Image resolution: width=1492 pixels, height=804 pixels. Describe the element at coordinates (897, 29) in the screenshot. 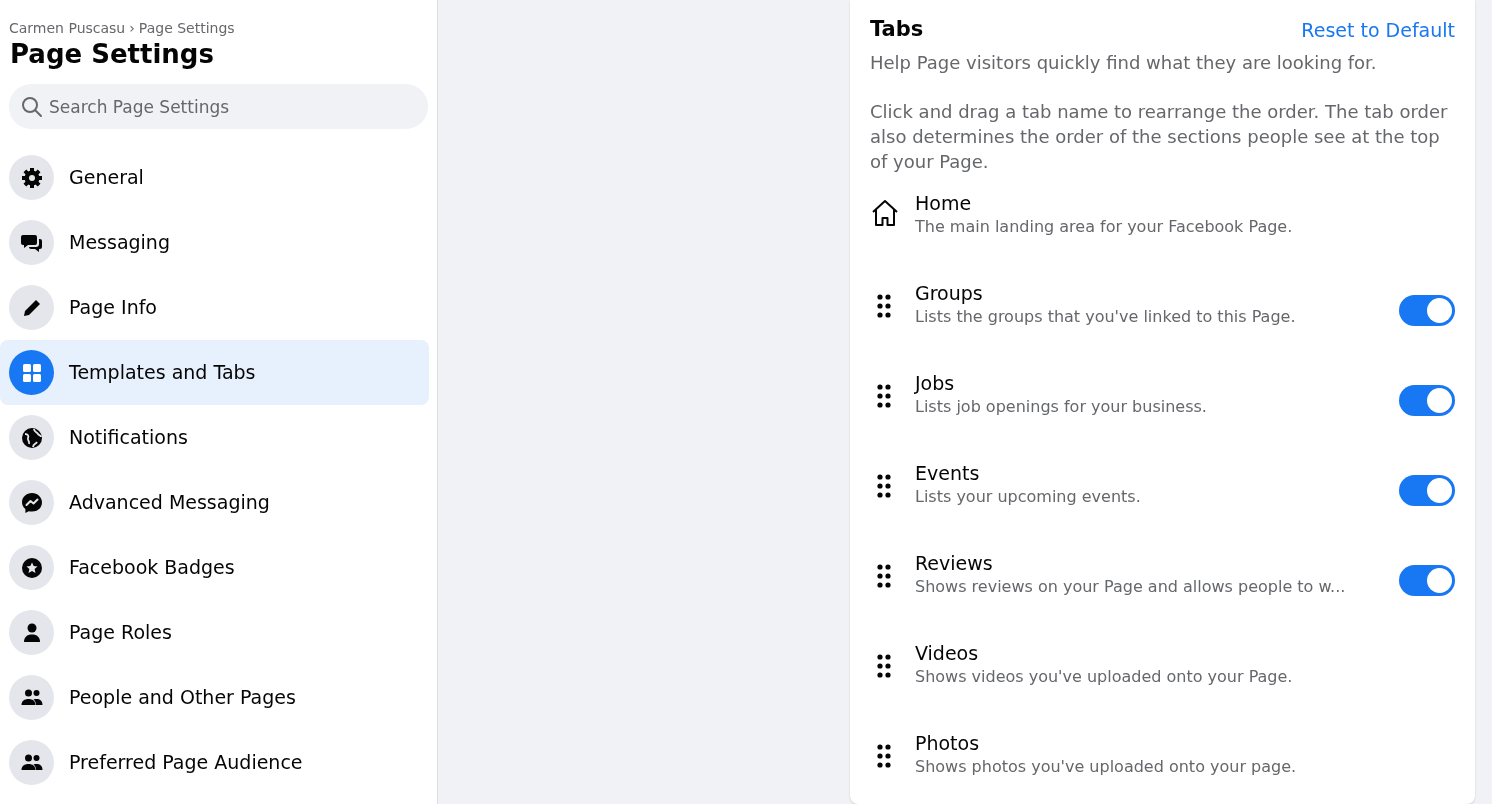

I see `section-title: Tabs` at that location.